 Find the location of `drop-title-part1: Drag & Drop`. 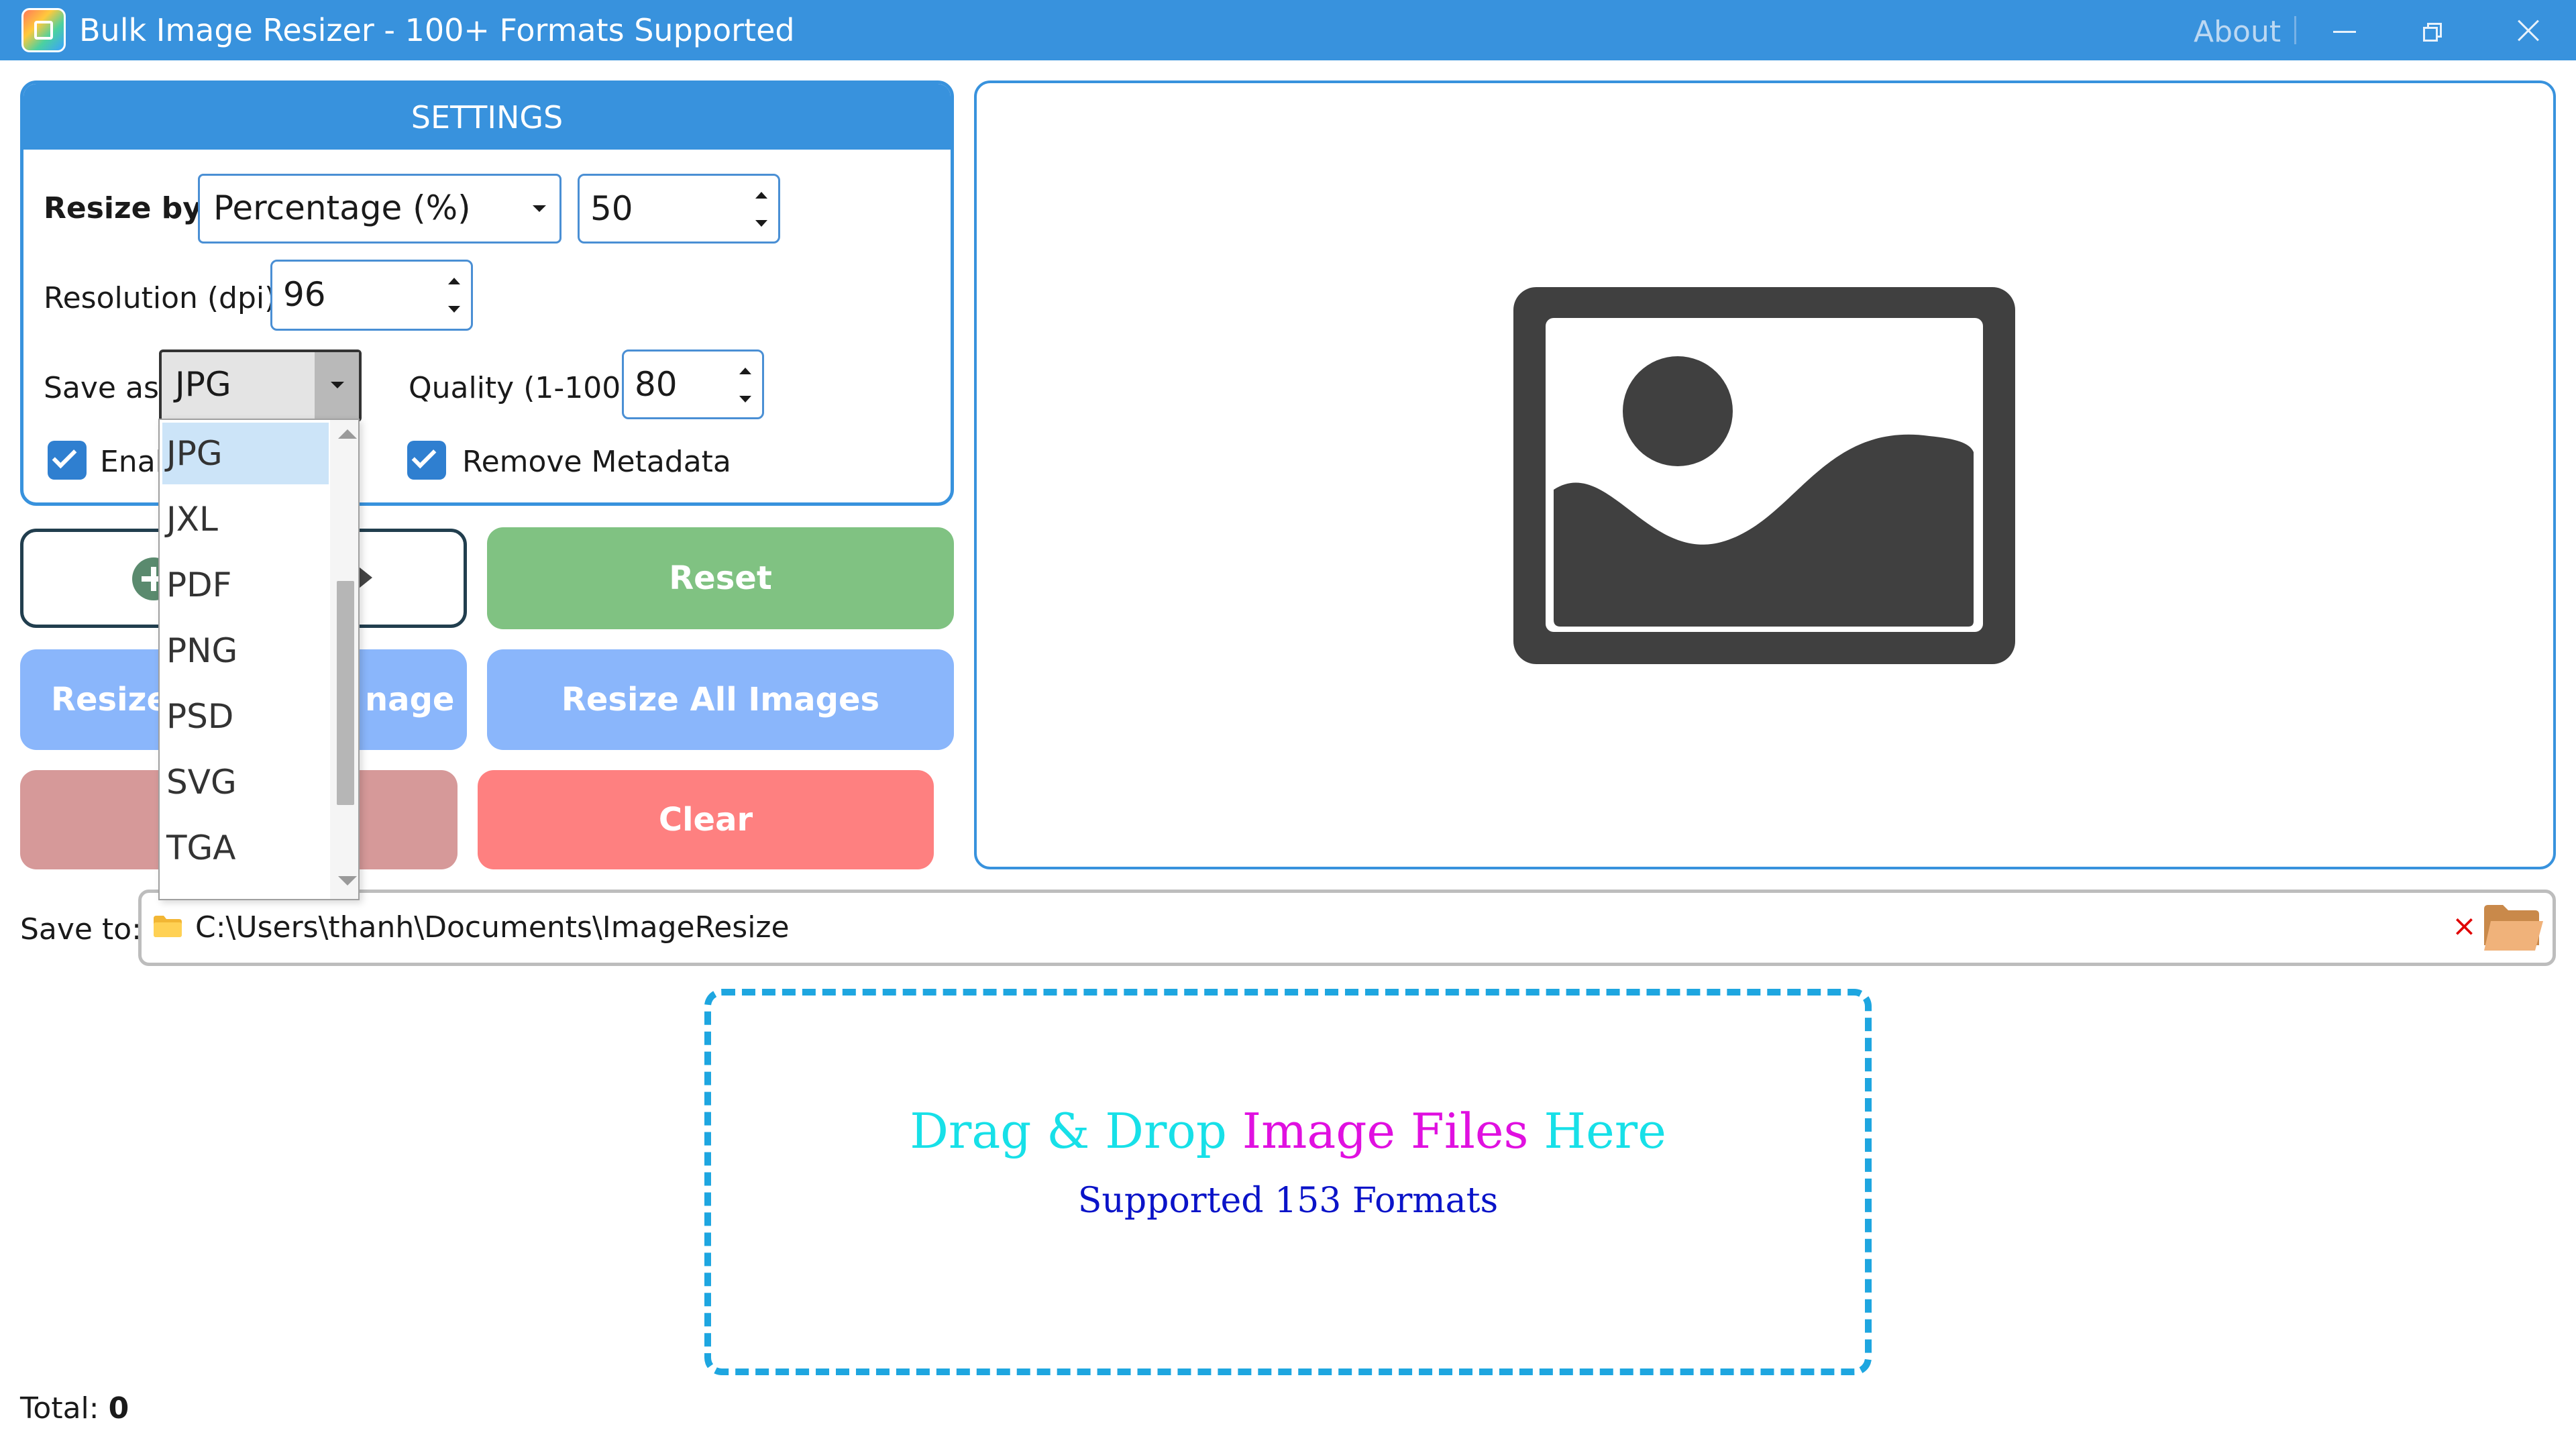

drop-title-part1: Drag & Drop is located at coordinates (1076, 1131).